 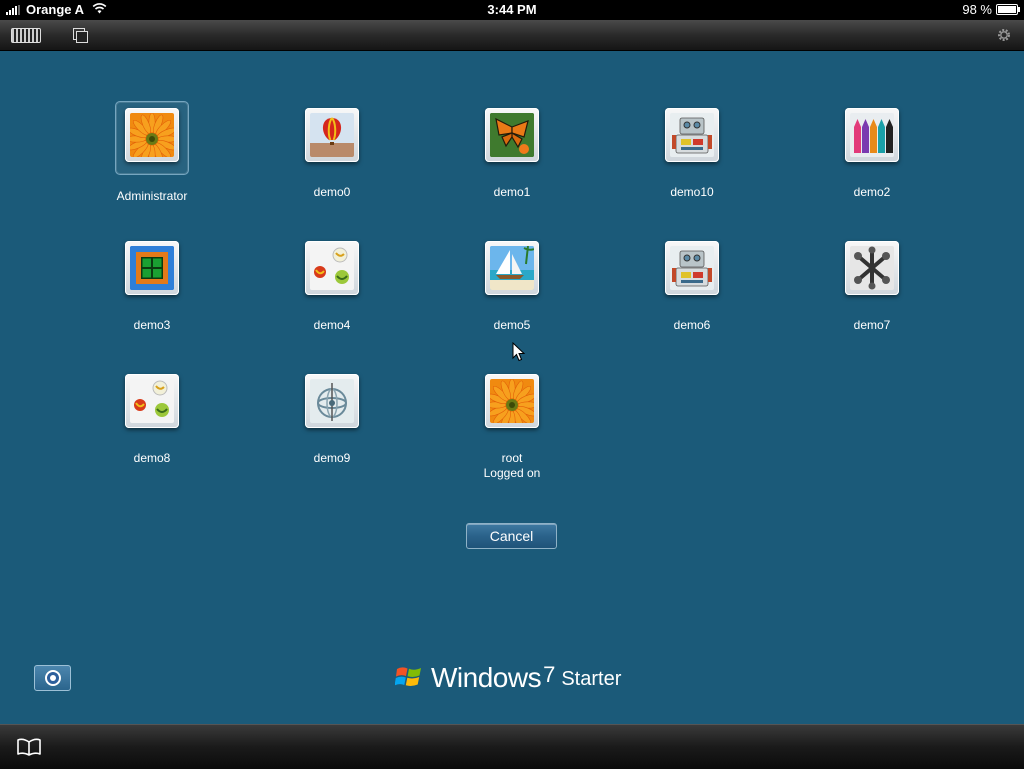 I want to click on gear-icon, so click(x=1004, y=35).